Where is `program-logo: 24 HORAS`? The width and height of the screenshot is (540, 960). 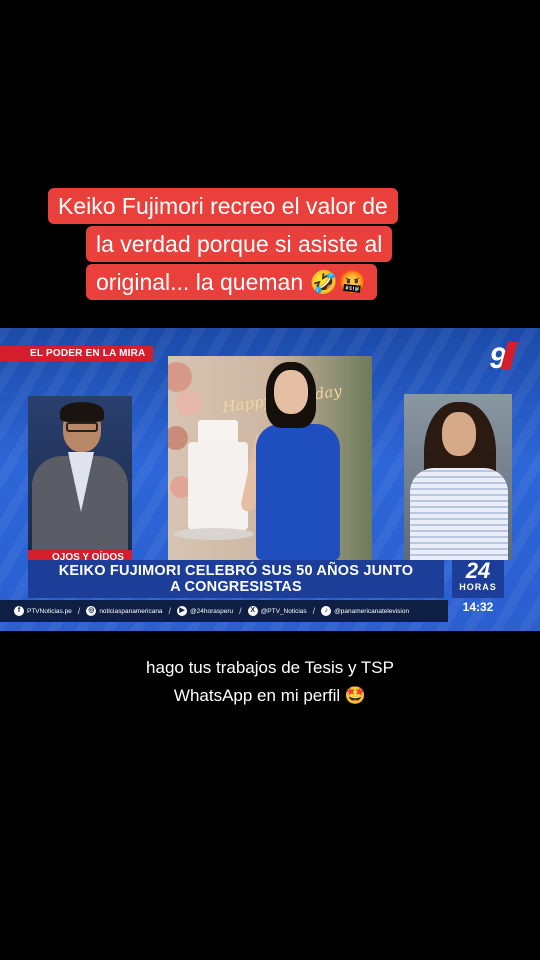
program-logo: 24 HORAS is located at coordinates (478, 579).